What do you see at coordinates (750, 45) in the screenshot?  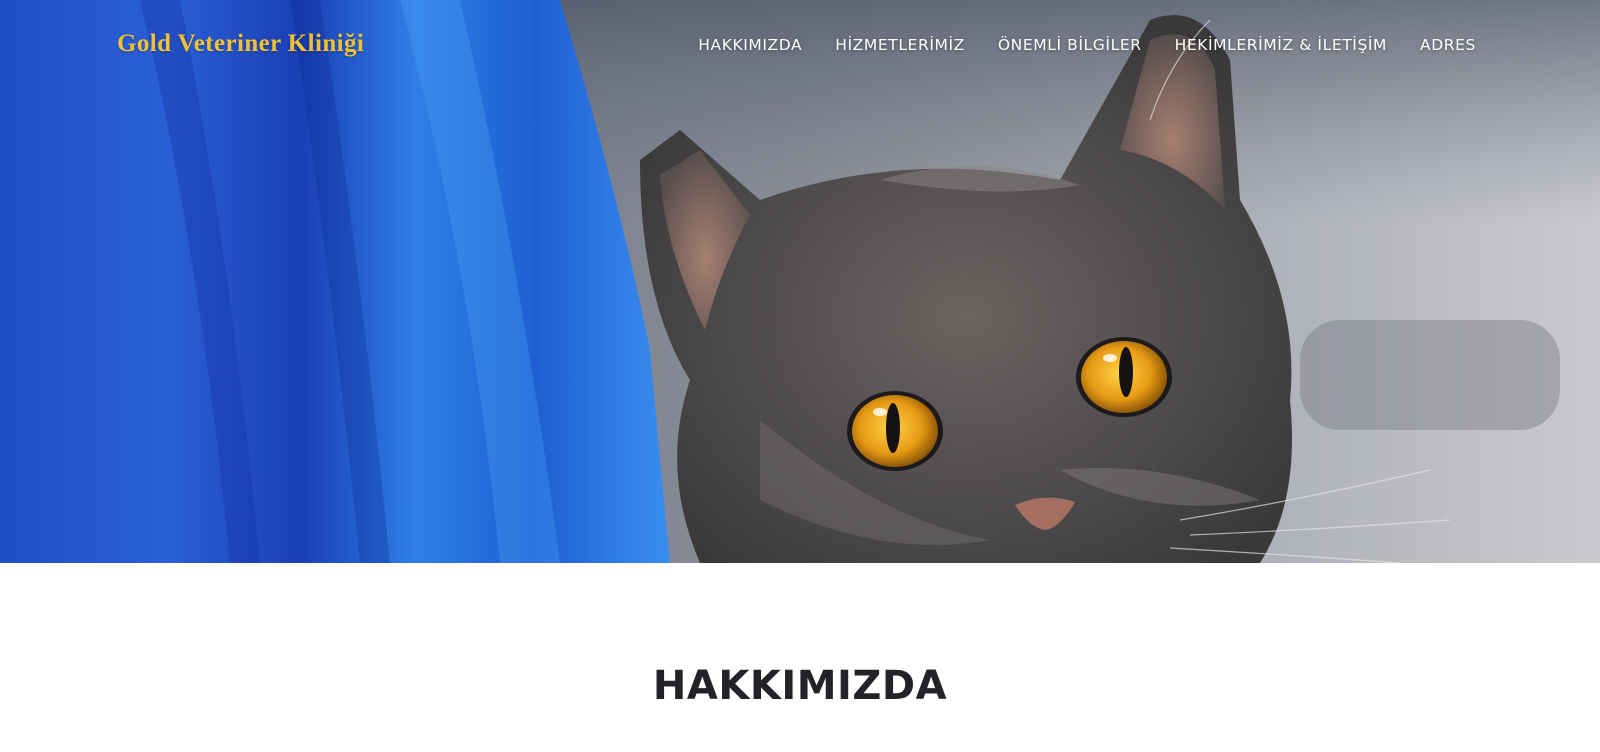 I see `nav-item-hakkimizda: HAKKIMIZDA` at bounding box center [750, 45].